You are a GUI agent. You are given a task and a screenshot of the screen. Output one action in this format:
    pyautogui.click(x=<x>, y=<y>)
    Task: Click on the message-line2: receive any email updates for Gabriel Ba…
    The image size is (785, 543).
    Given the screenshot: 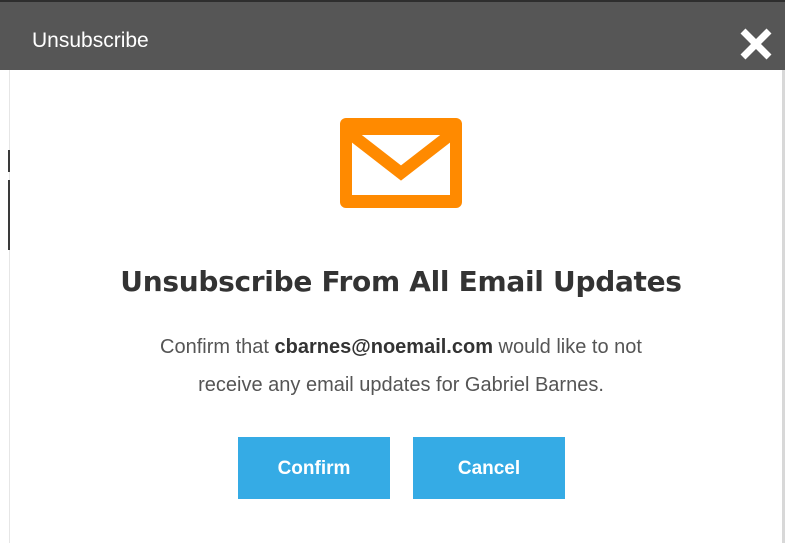 What is the action you would take?
    pyautogui.click(x=401, y=385)
    